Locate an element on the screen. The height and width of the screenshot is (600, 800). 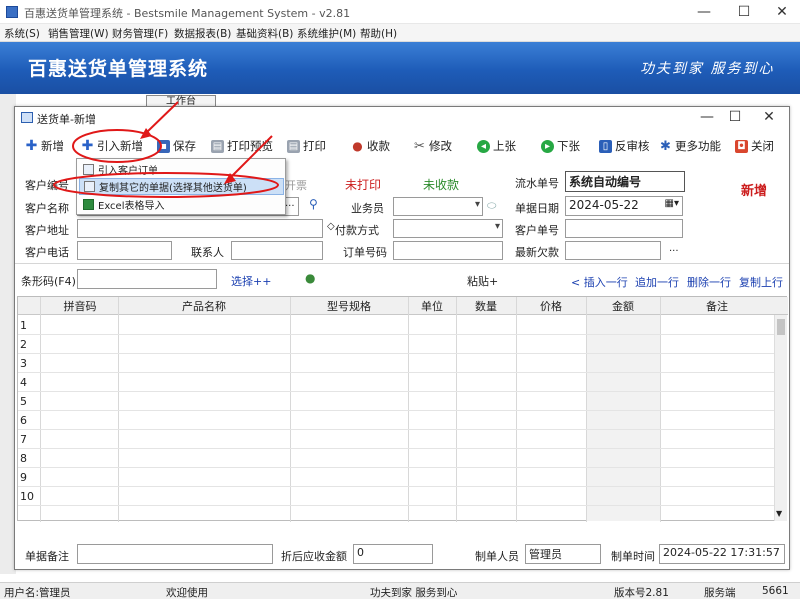
status-version: 版本号2.81 is located at coordinates (641, 593).